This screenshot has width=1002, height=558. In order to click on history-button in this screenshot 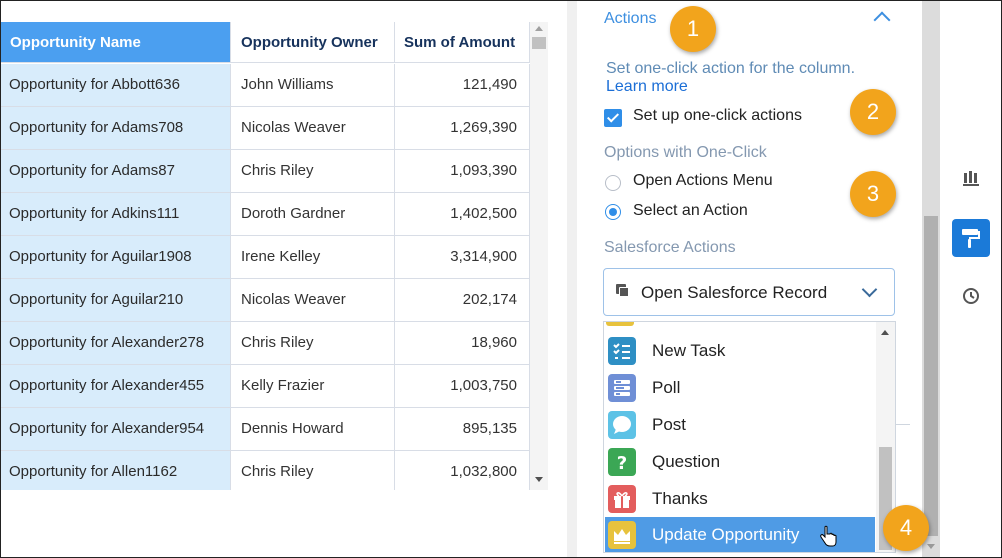, I will do `click(971, 296)`.